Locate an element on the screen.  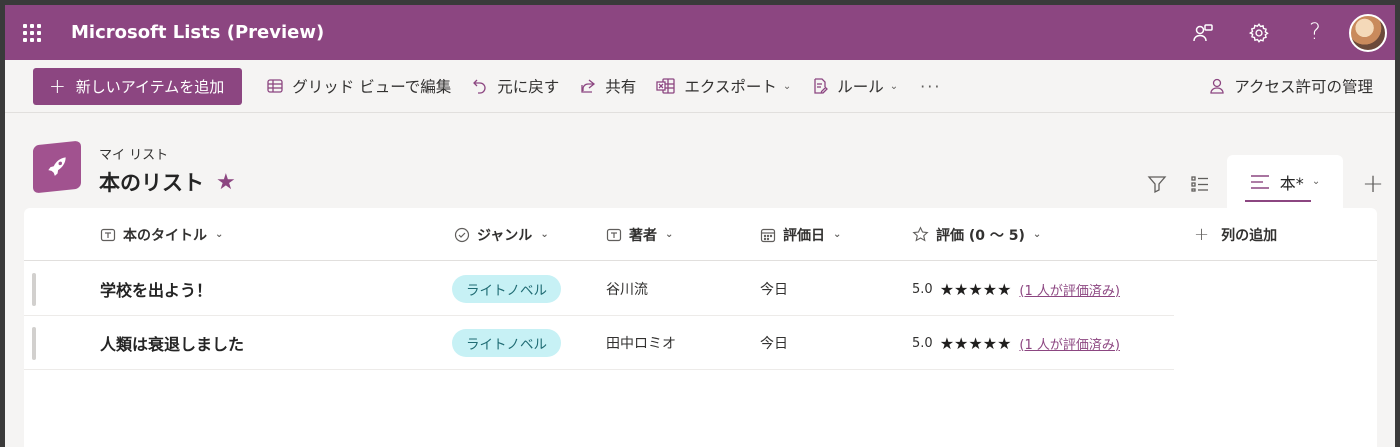
new-item-button: + 新しいアイテムを追加 is located at coordinates (138, 86).